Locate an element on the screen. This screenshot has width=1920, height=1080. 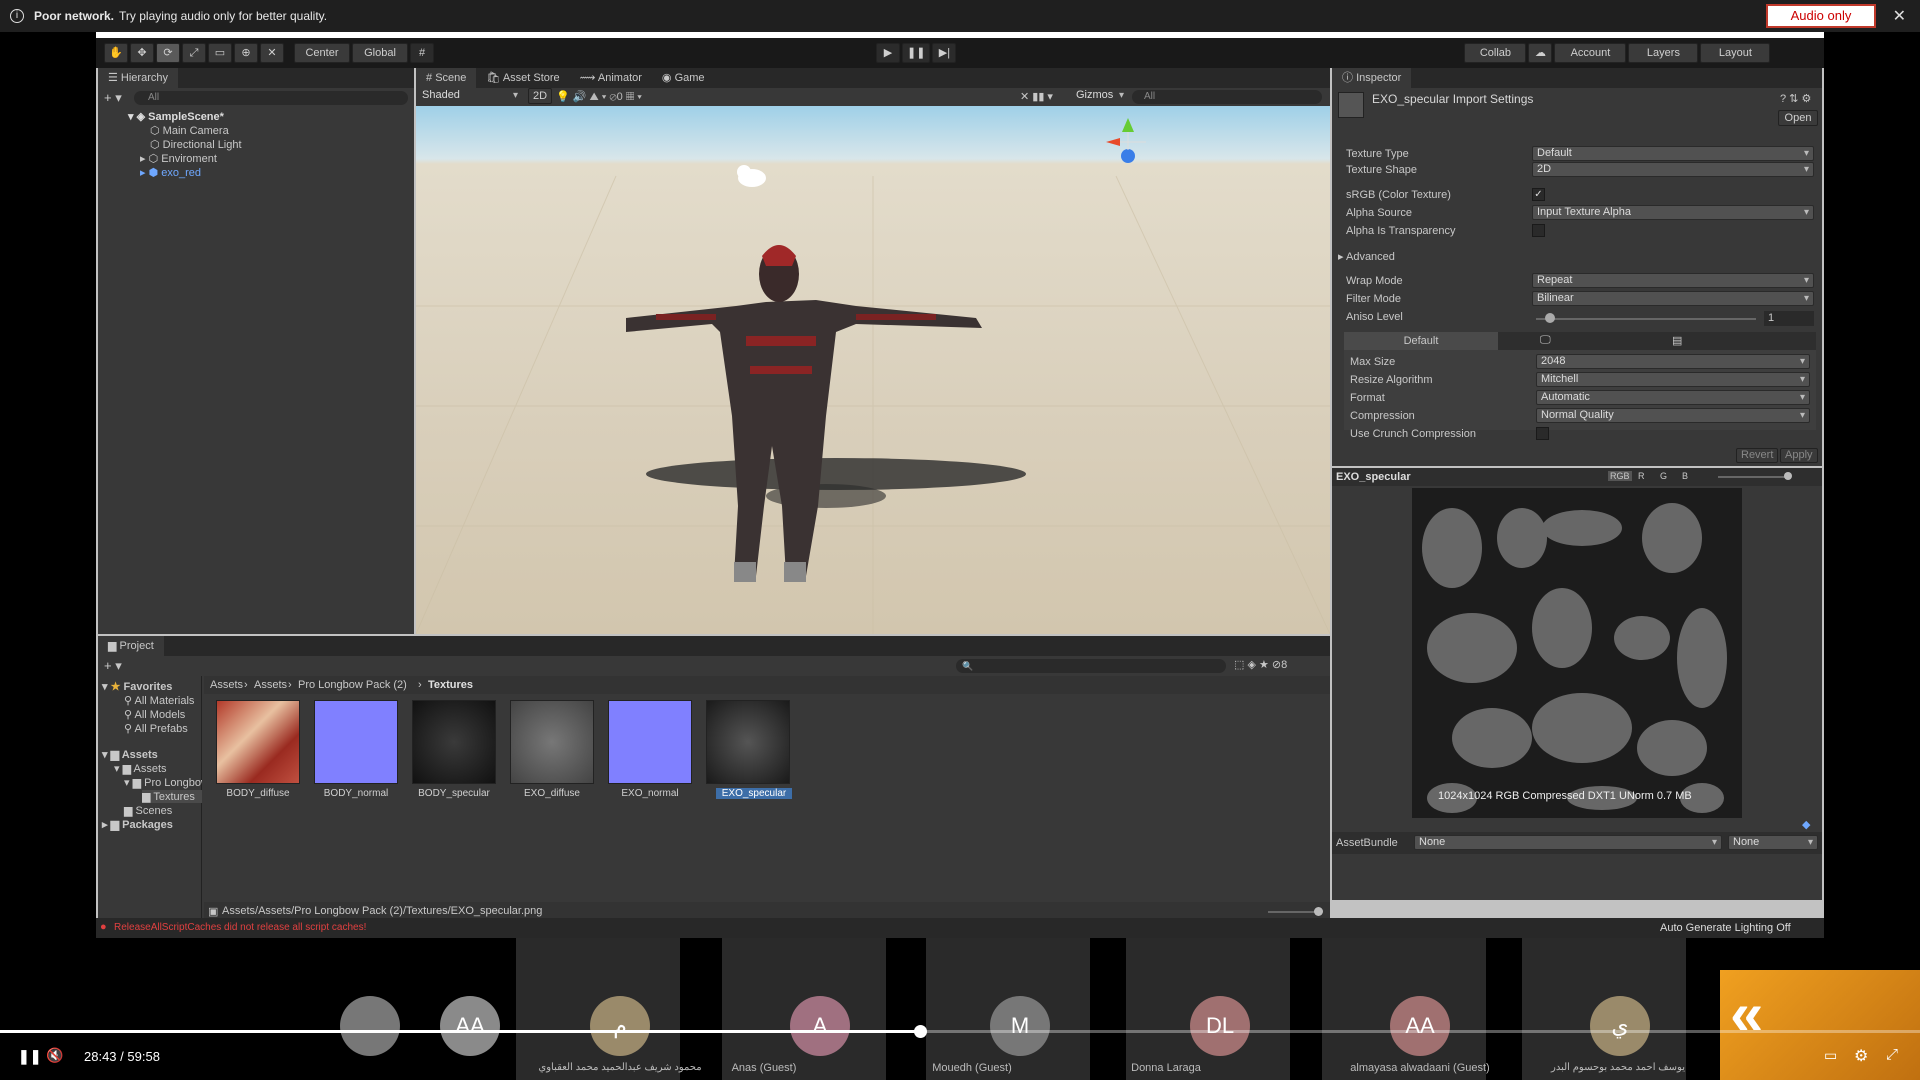
shading-mode-dropdown: Shaded is located at coordinates (470, 96).